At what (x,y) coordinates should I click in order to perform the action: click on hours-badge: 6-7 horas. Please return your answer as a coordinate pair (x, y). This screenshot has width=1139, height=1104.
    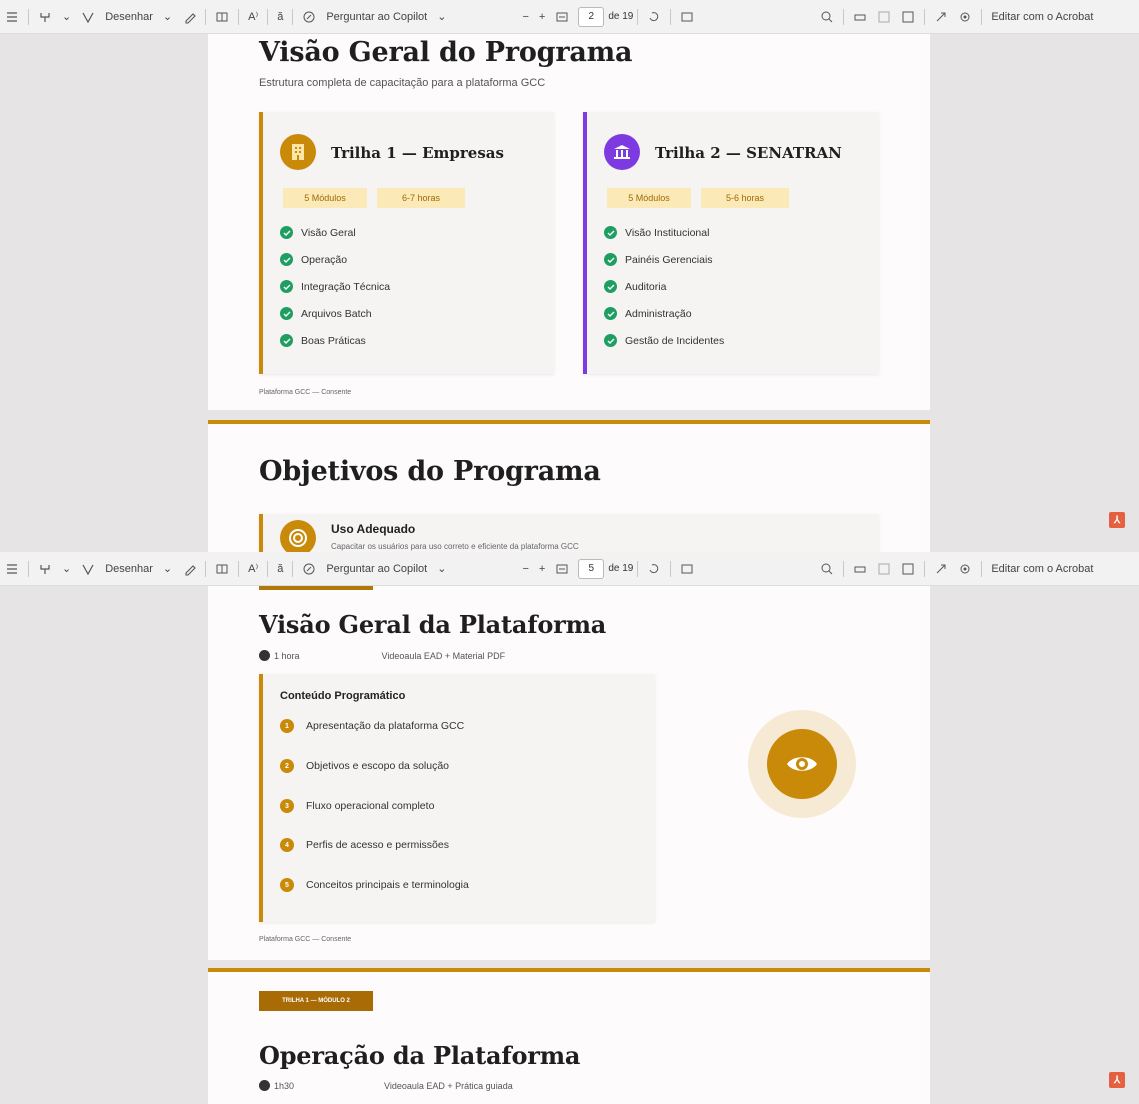
    Looking at the image, I should click on (421, 198).